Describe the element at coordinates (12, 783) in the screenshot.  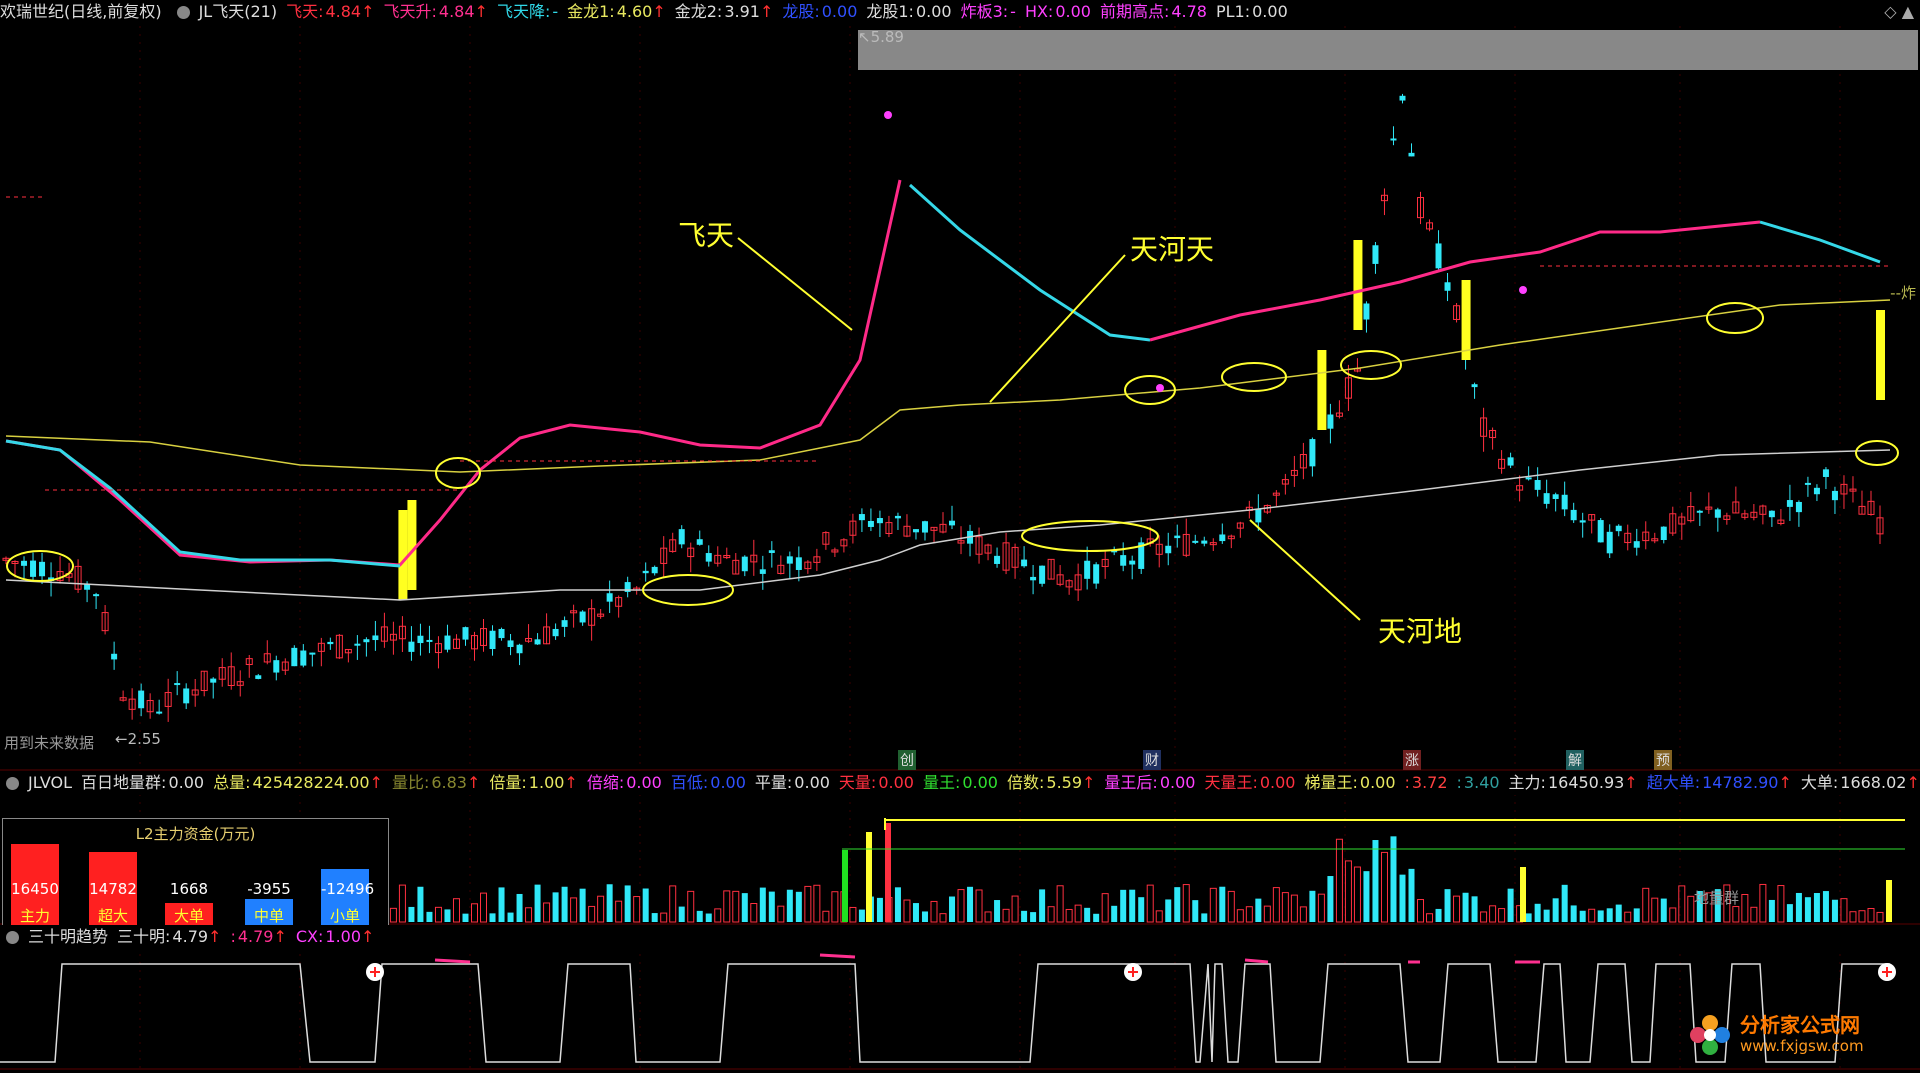
I see `volume-settings-icon` at that location.